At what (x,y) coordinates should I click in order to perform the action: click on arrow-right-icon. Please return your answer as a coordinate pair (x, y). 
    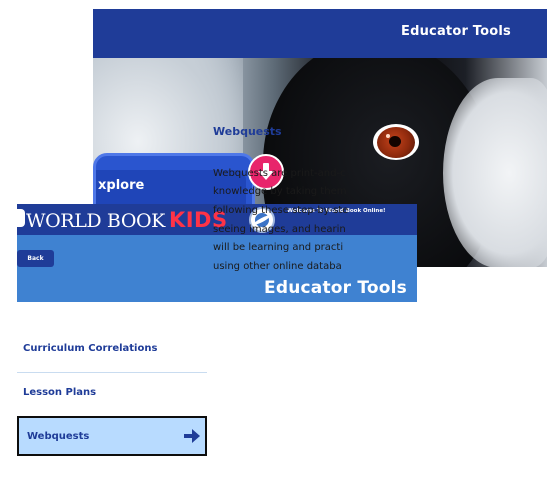
    Looking at the image, I should click on (192, 436).